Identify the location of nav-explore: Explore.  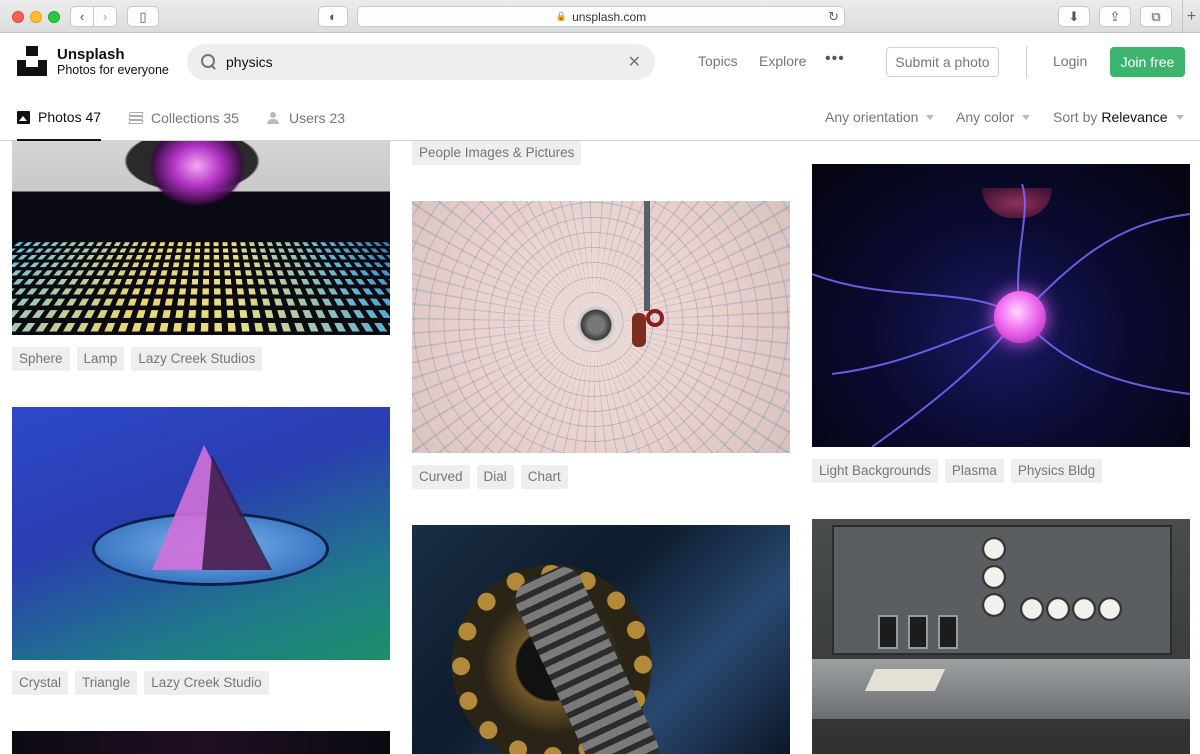
(782, 61).